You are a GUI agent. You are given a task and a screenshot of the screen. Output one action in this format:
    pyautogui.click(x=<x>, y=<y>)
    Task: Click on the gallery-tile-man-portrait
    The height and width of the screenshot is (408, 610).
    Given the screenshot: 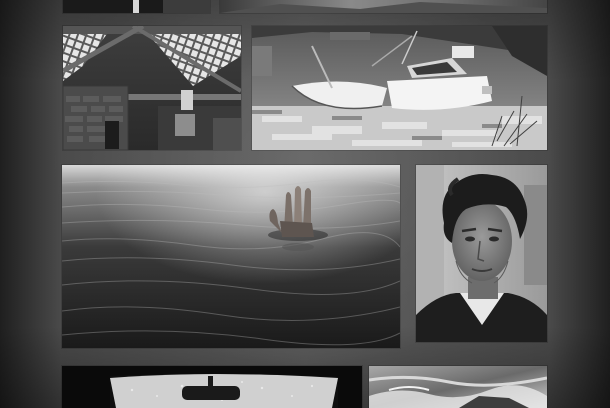 What is the action you would take?
    pyautogui.click(x=481, y=253)
    